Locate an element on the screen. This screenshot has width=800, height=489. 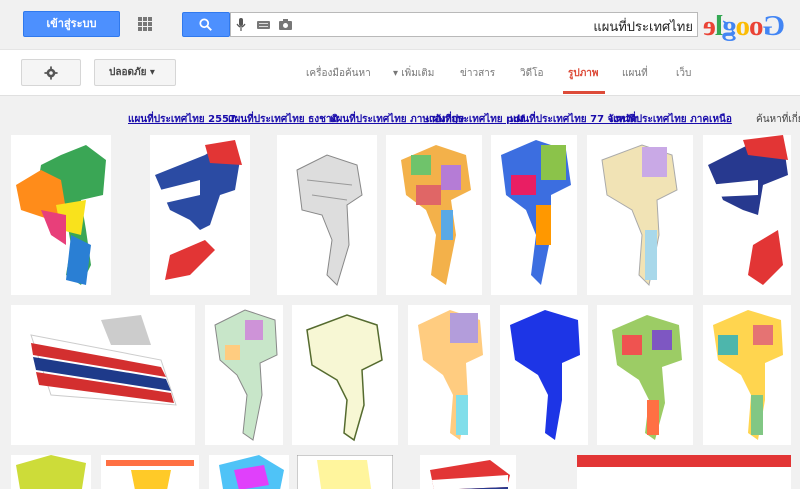
tab-images: รูปภาพ is located at coordinates (583, 73).